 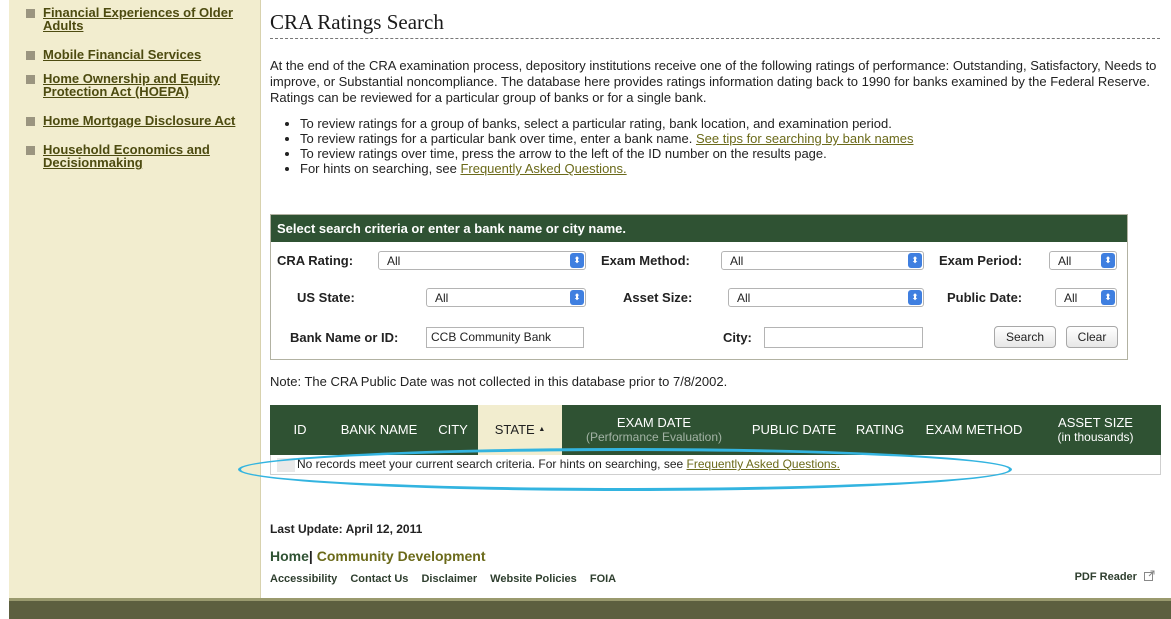 I want to click on community-development-link: Community Development, so click(x=401, y=556).